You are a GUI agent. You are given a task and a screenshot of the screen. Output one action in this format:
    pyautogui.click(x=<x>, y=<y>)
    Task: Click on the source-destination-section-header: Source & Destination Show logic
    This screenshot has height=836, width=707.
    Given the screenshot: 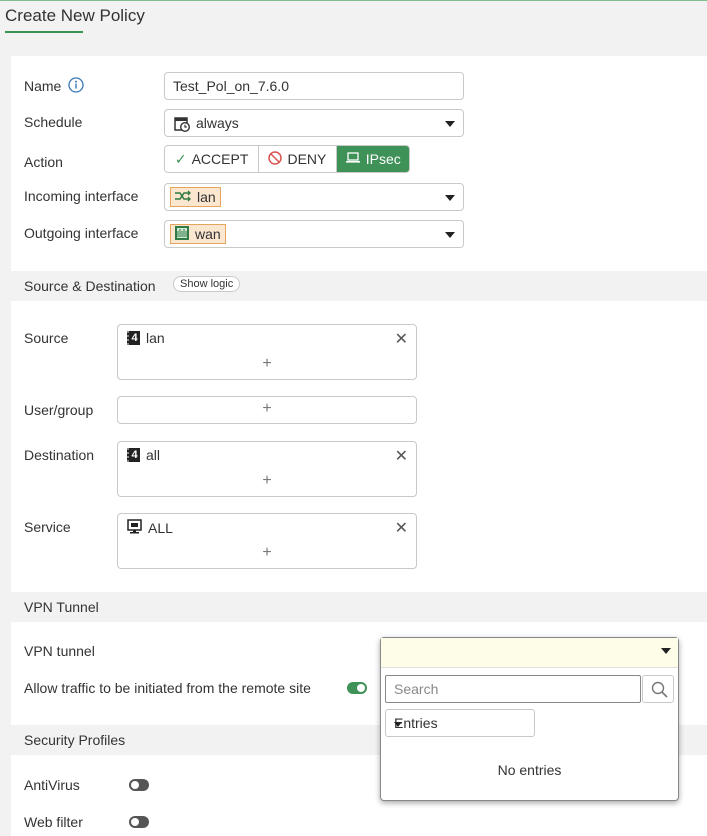 What is the action you would take?
    pyautogui.click(x=359, y=286)
    